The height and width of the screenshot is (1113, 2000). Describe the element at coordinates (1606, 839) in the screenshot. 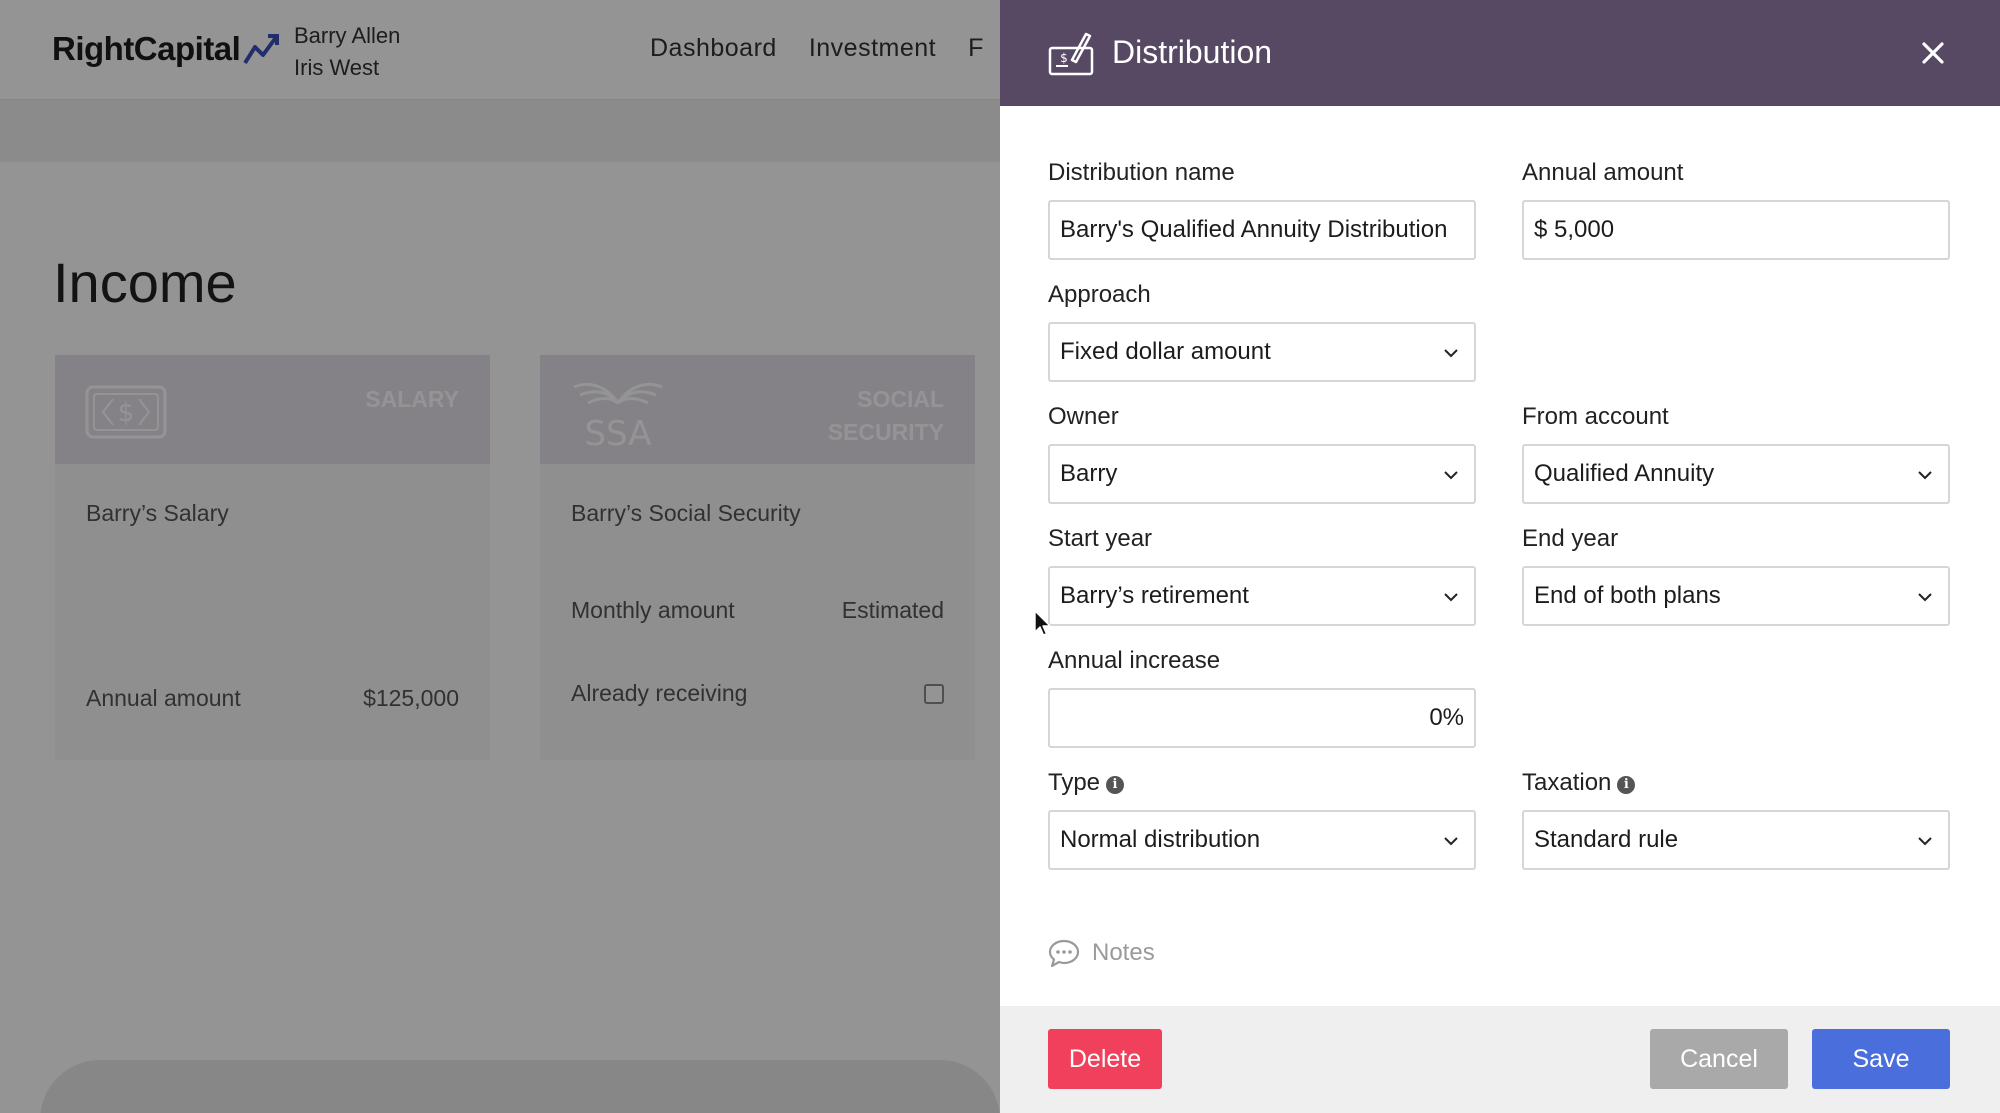

I see `select-value: Standard rule` at that location.